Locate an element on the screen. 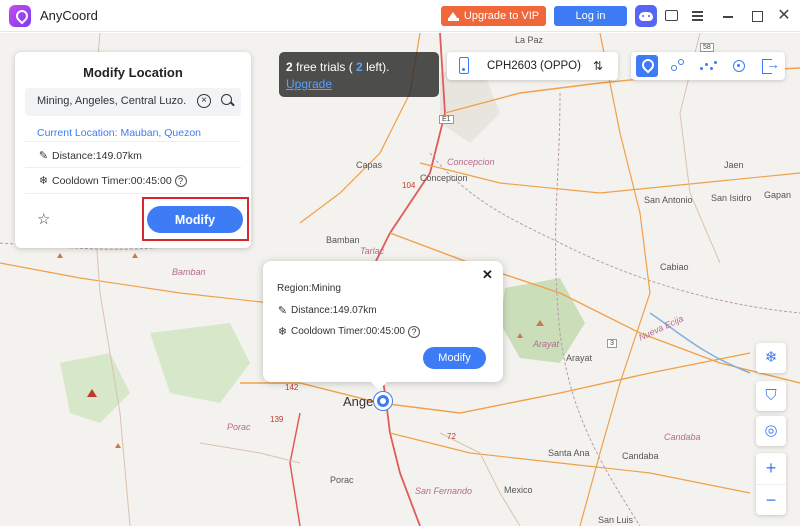 This screenshot has width=800, height=526. distance-text: Distance:149.07km is located at coordinates (97, 155).